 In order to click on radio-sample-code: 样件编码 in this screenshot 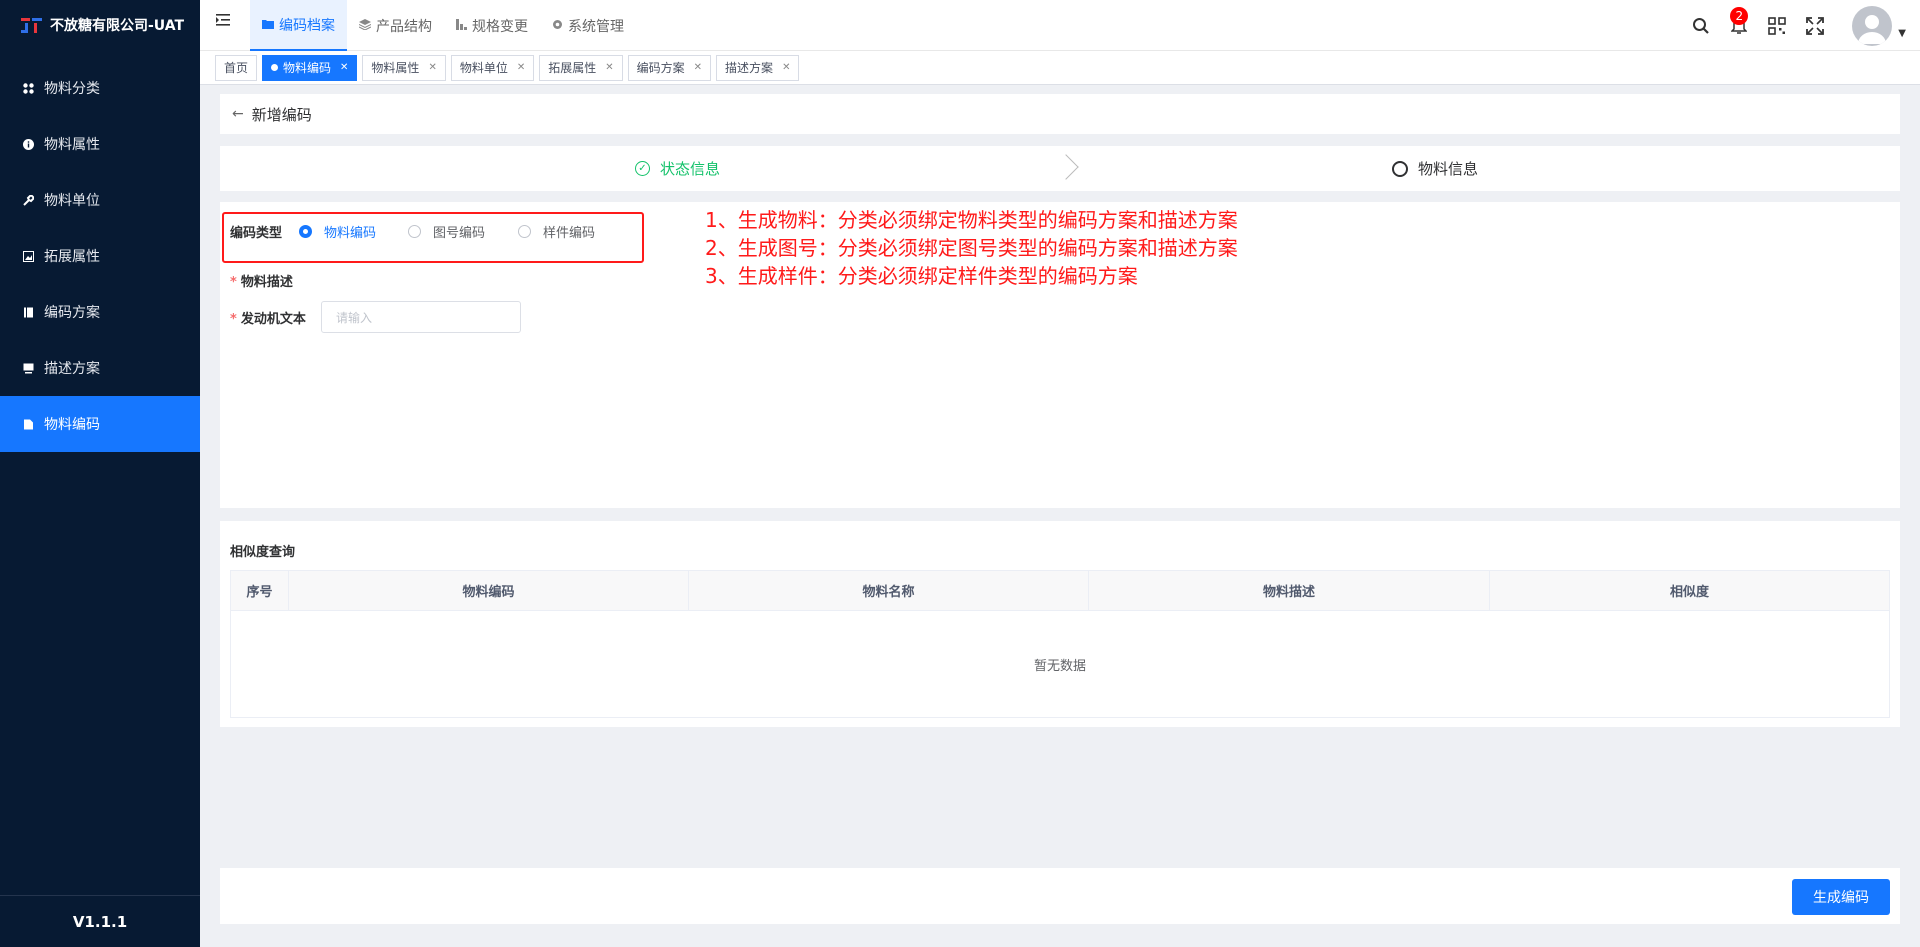, I will do `click(556, 231)`.